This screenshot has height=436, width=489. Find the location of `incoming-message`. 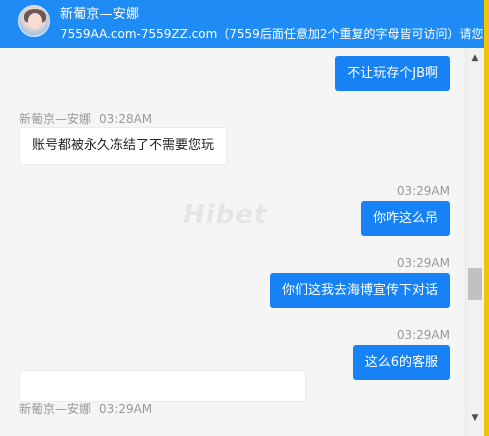

incoming-message is located at coordinates (162, 386).